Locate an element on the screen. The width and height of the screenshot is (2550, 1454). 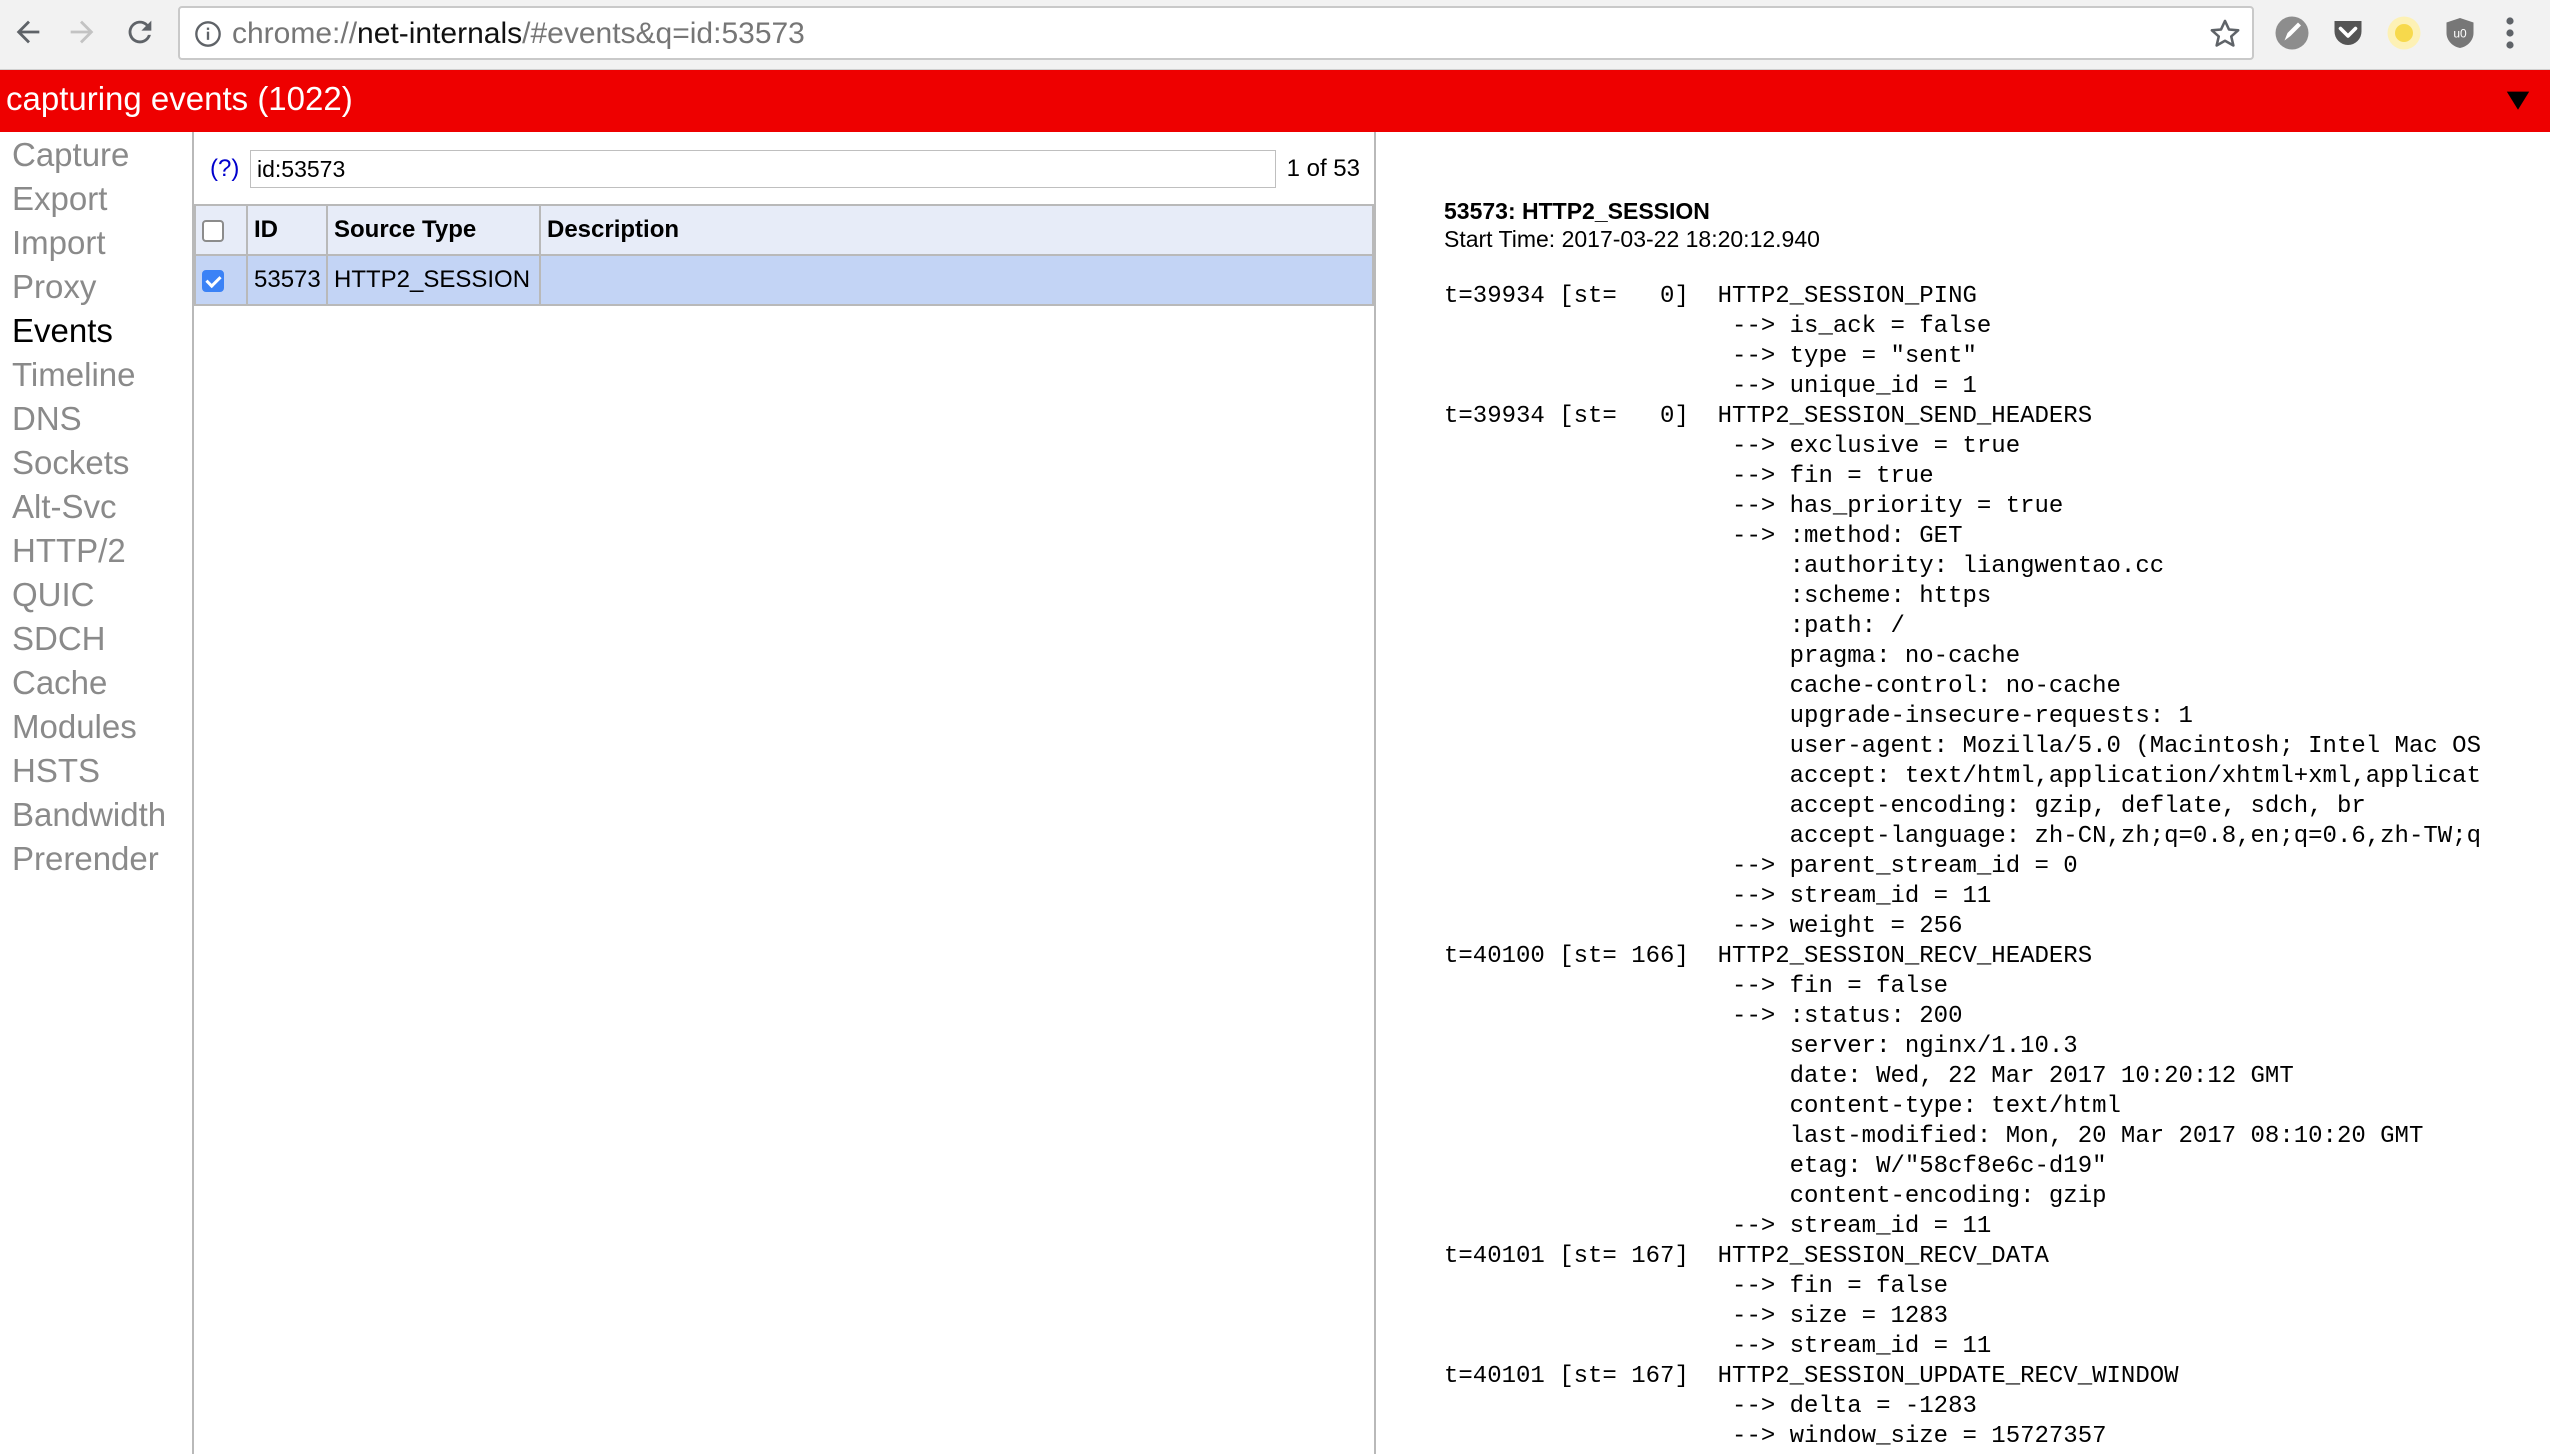
log-line: --> window_size = 15727357 is located at coordinates (1775, 1436).